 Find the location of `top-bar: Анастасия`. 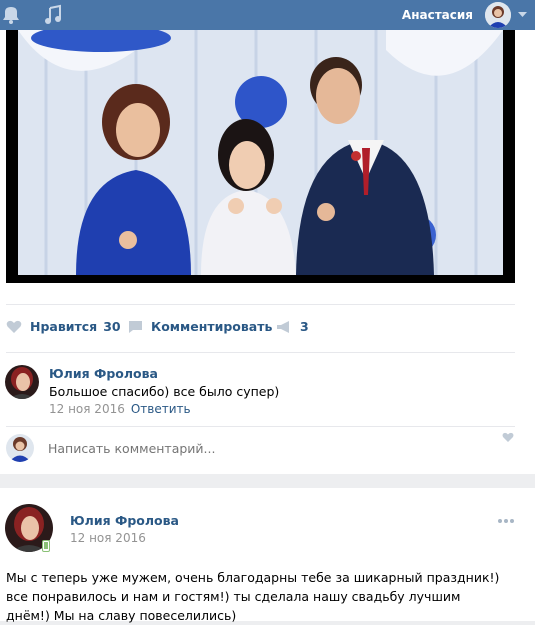

top-bar: Анастасия is located at coordinates (267, 15).